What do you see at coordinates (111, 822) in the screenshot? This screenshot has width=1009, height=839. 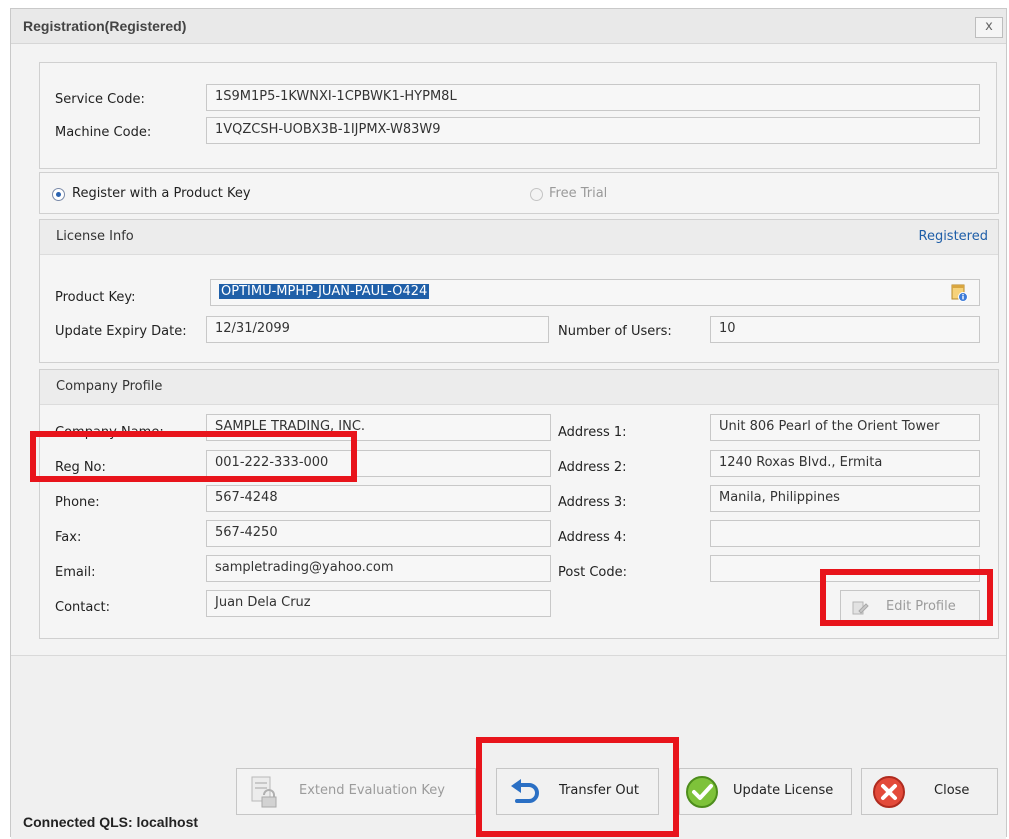 I see `connection-status: Connected QLS: localhost` at bounding box center [111, 822].